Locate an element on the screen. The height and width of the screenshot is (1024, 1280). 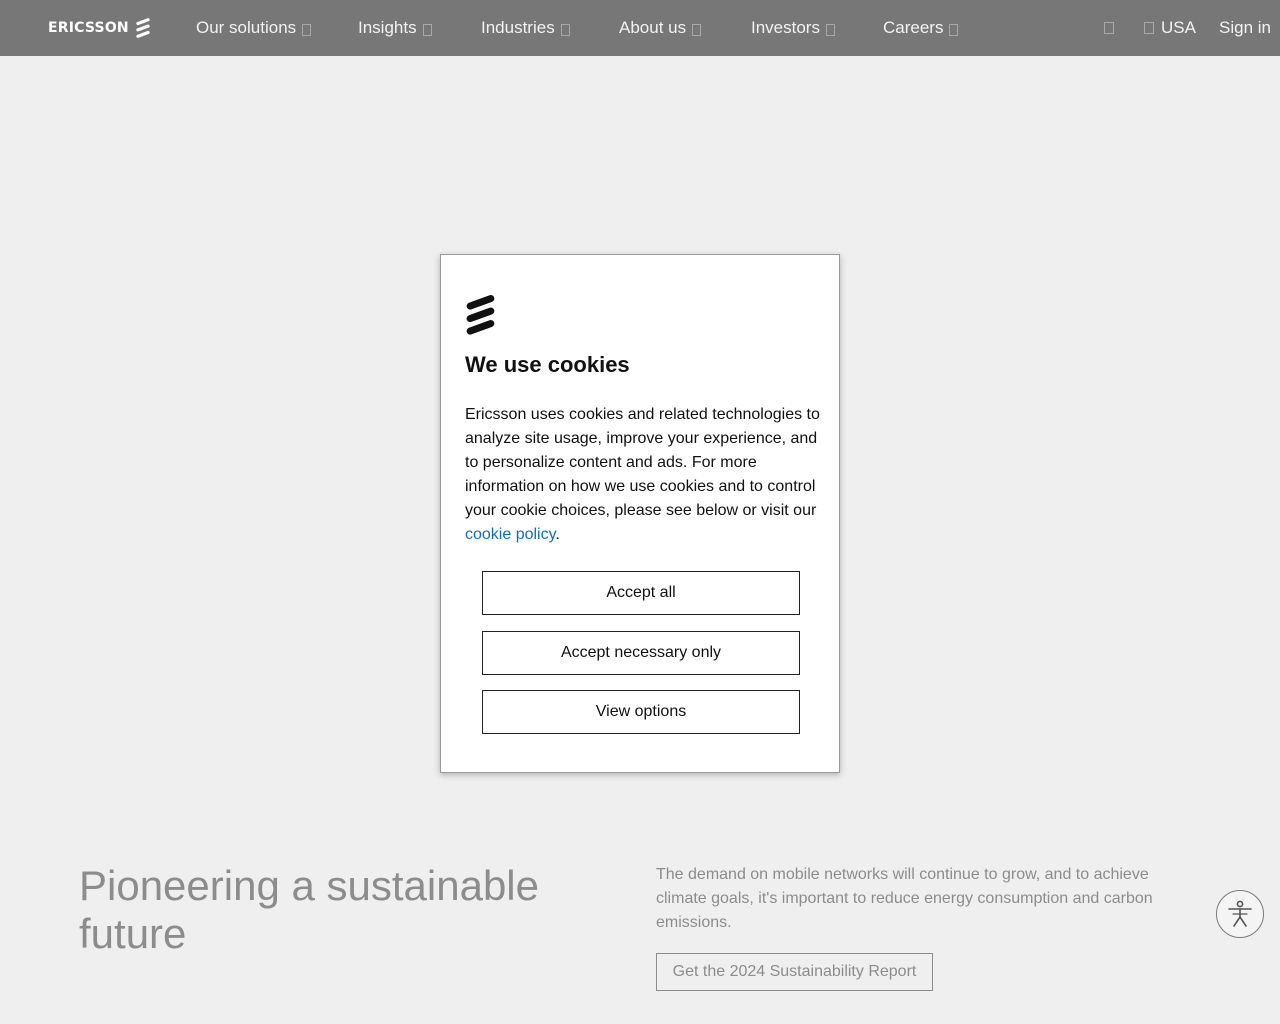
nav-insights: Insights is located at coordinates (395, 28).